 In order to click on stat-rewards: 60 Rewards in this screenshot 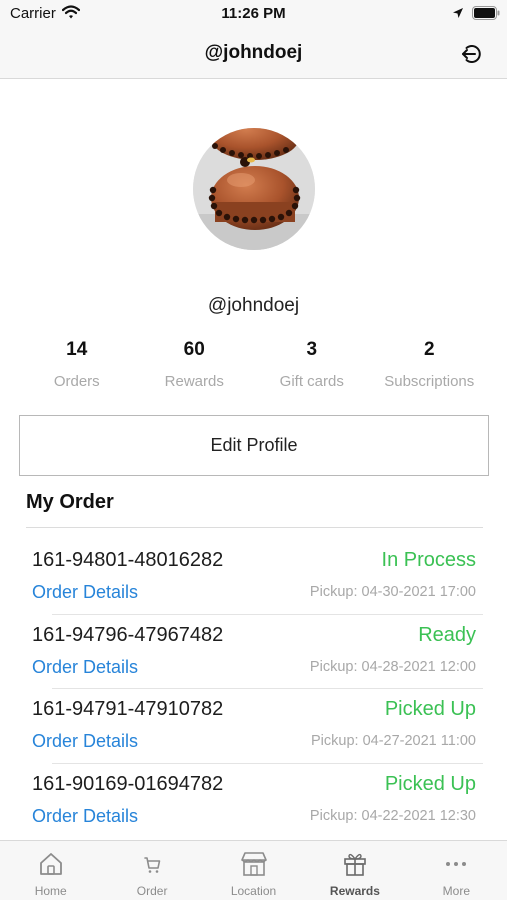, I will do `click(195, 365)`.